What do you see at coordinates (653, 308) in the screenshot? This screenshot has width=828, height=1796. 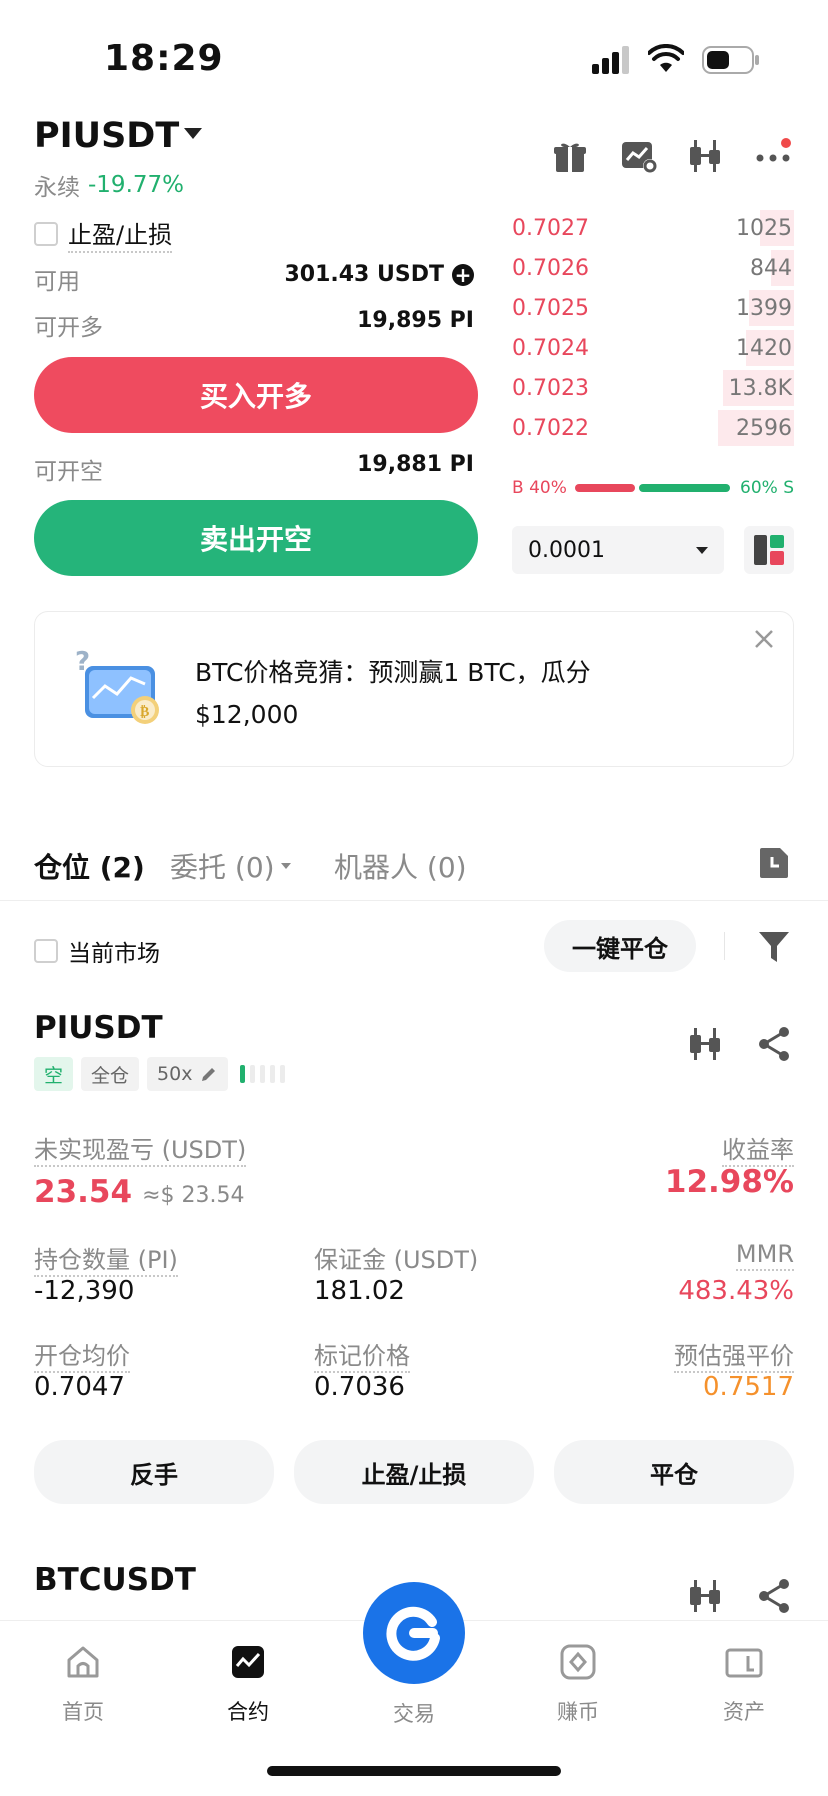 I see `orderbook-ask-row: 0.7025 1399` at bounding box center [653, 308].